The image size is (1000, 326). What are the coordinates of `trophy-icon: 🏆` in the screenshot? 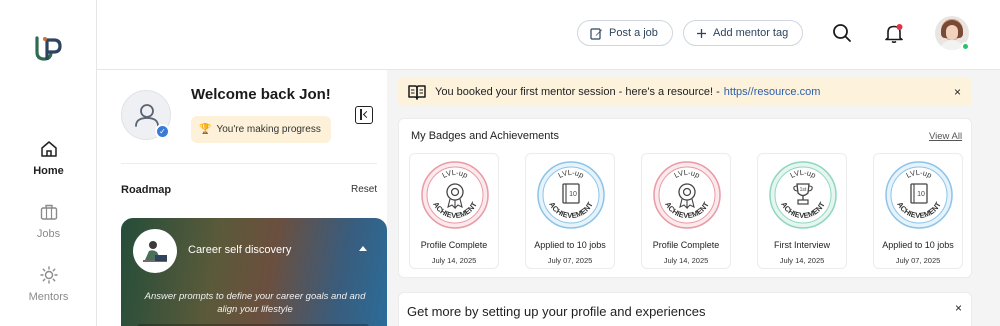 It's located at (205, 129).